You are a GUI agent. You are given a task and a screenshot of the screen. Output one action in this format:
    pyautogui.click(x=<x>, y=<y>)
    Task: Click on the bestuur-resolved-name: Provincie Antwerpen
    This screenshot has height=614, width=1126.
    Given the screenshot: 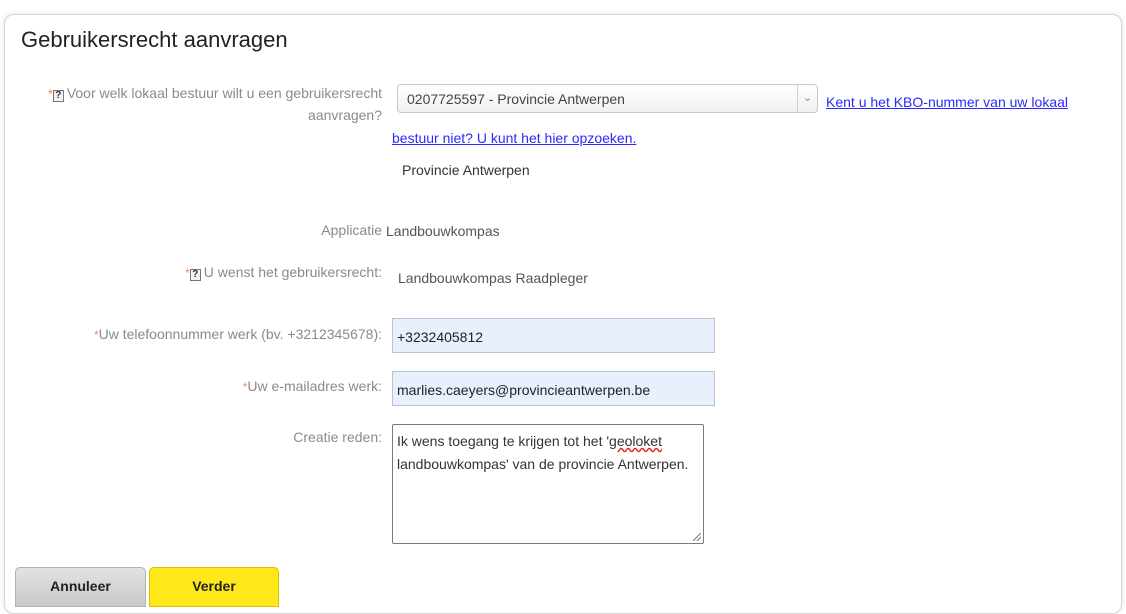 What is the action you would take?
    pyautogui.click(x=466, y=170)
    